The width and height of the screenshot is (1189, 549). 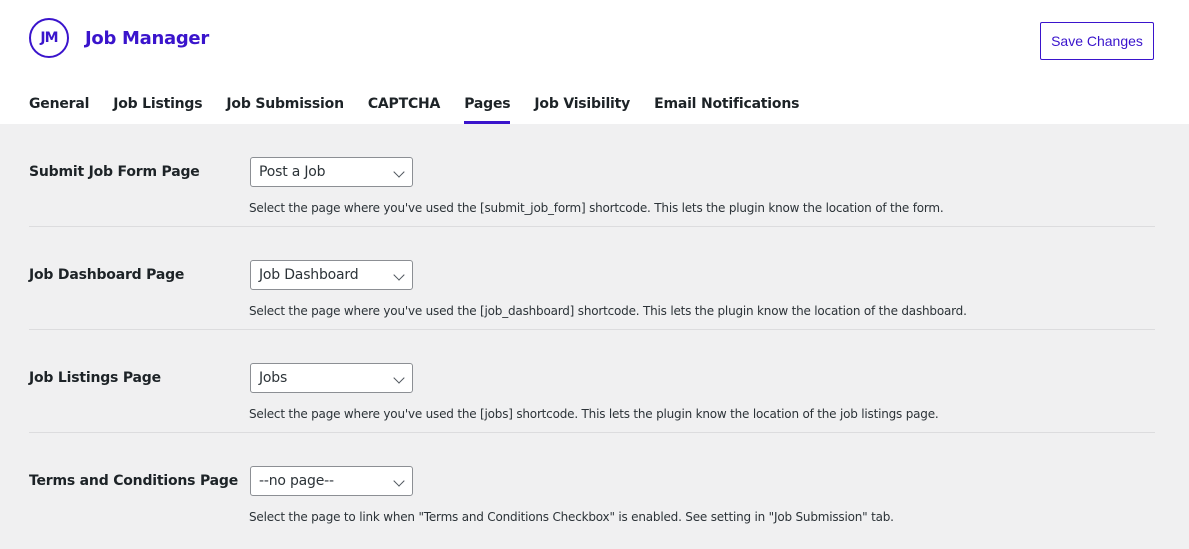 What do you see at coordinates (582, 104) in the screenshot?
I see `tab-job-visibility: Job Visibility` at bounding box center [582, 104].